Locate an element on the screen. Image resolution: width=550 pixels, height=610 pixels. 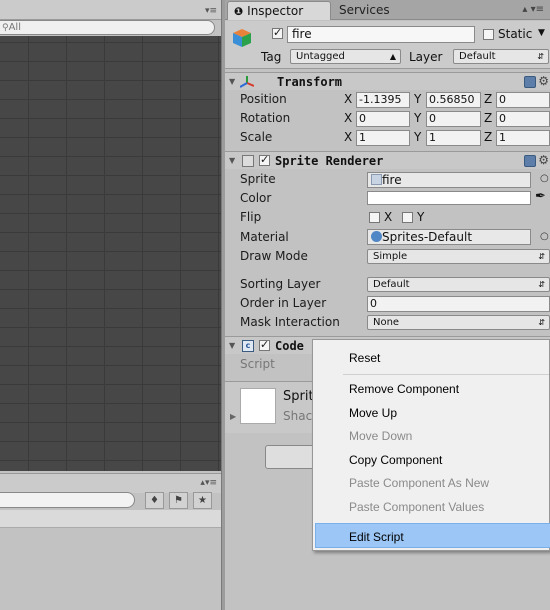
position-label: Position is located at coordinates (263, 99).